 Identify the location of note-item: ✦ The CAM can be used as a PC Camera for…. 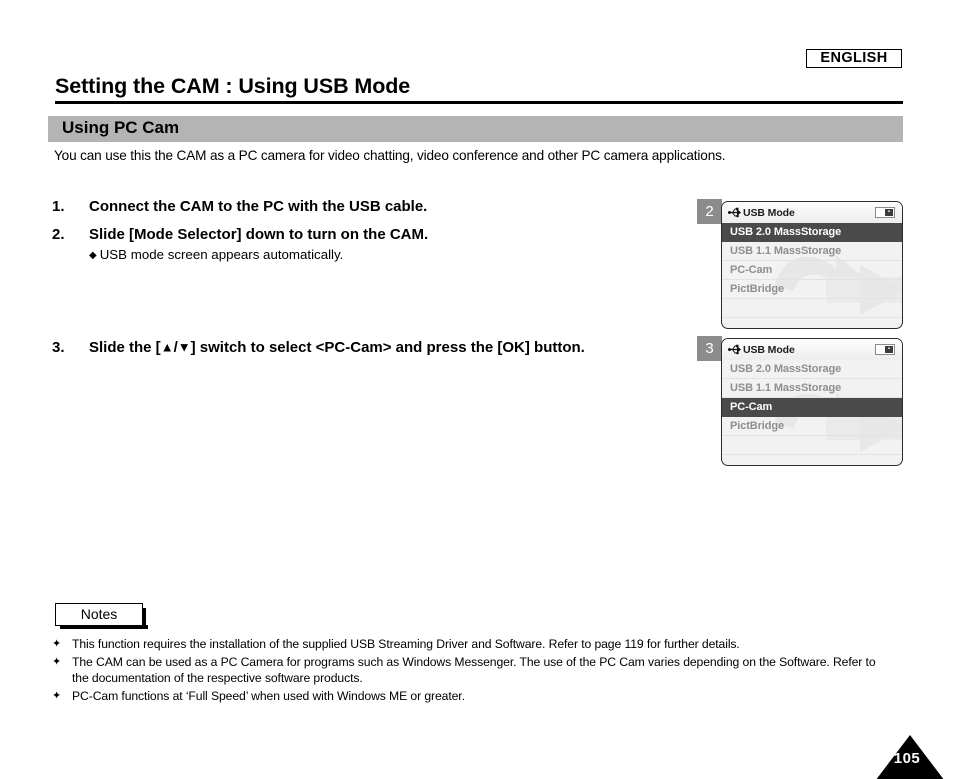
(467, 670).